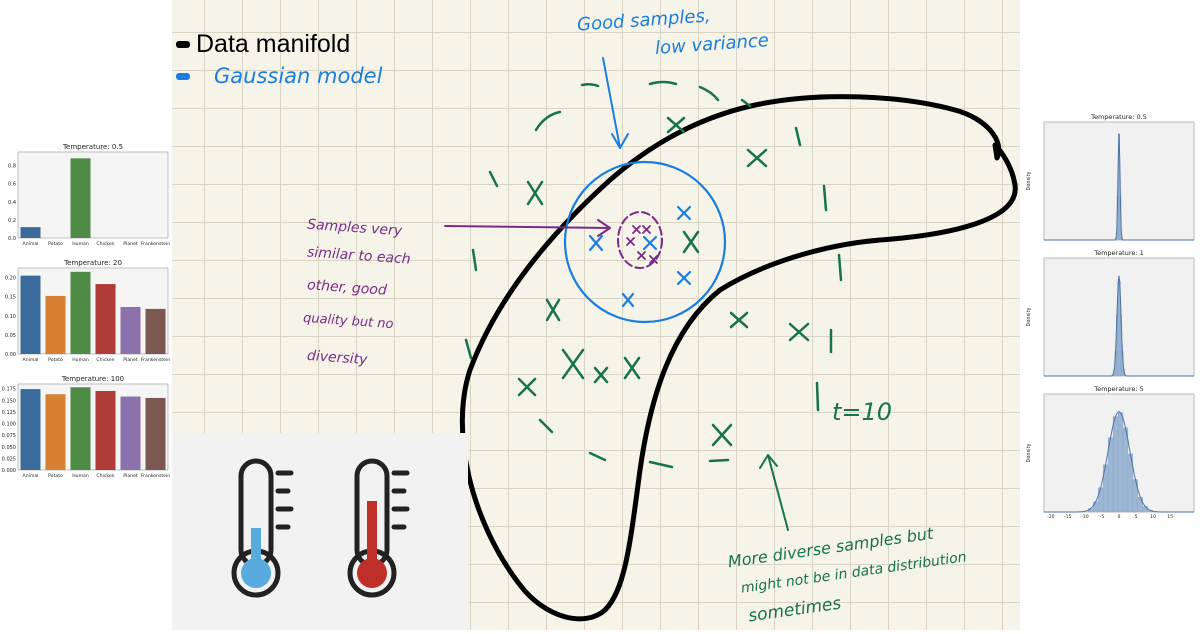 The image size is (1200, 634). Describe the element at coordinates (9, 448) in the screenshot. I see `ytick-label: 0.050` at that location.